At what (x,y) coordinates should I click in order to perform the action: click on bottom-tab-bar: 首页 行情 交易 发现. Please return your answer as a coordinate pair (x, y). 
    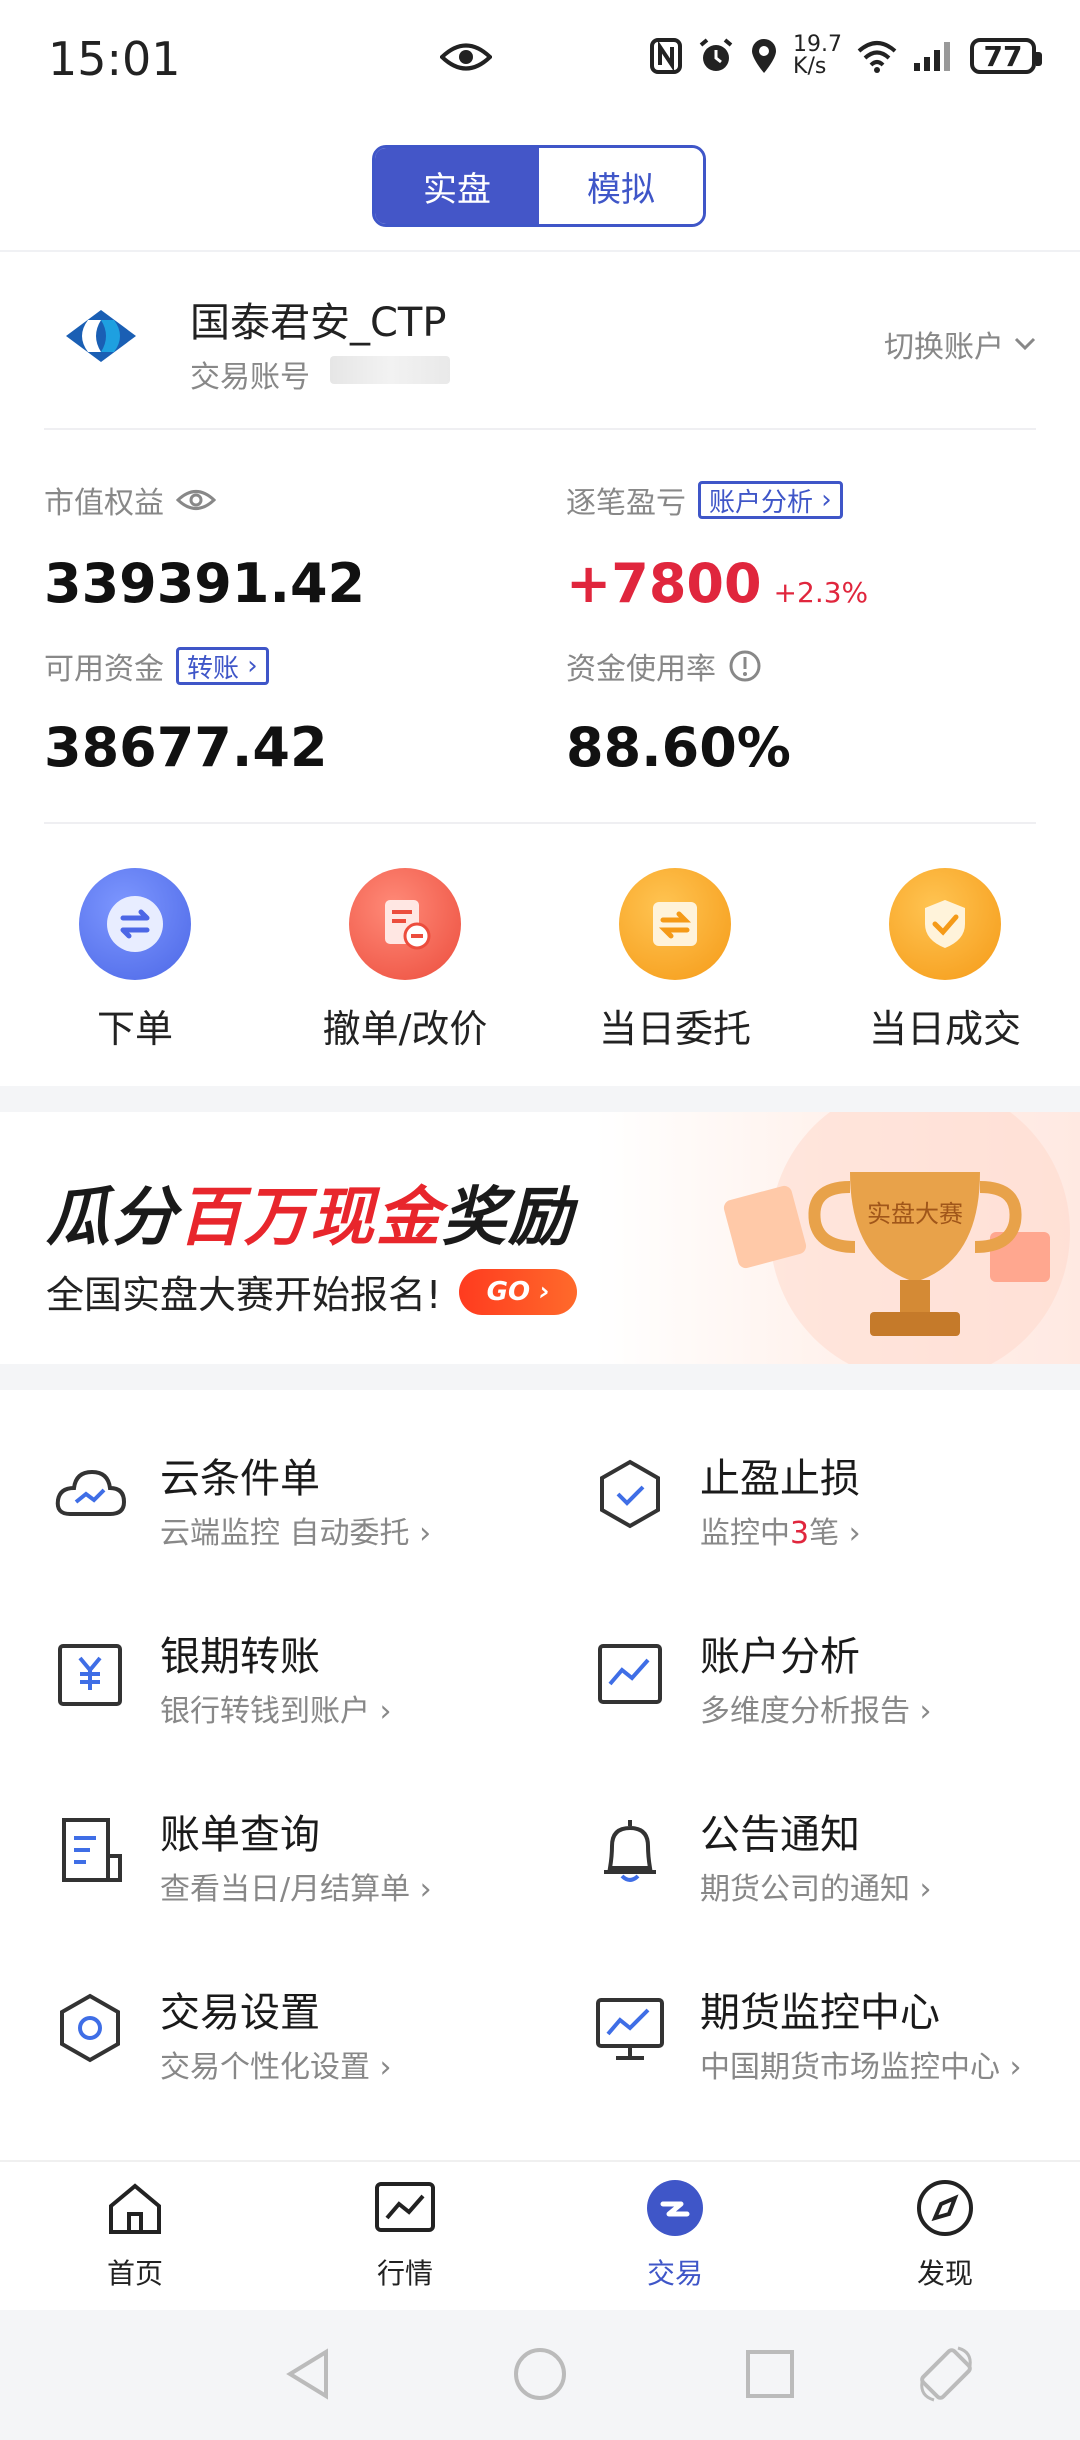
    Looking at the image, I should click on (540, 2235).